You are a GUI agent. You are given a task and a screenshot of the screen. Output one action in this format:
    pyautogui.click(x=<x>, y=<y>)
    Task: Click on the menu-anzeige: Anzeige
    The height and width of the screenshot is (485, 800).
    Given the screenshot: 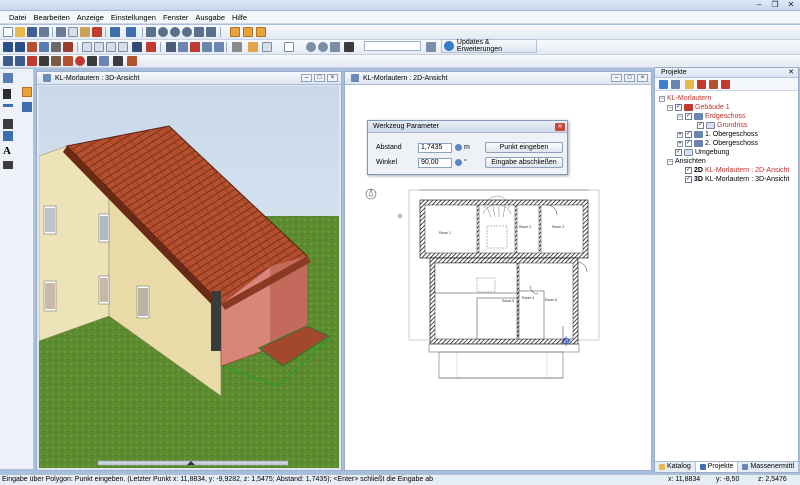 What is the action you would take?
    pyautogui.click(x=90, y=17)
    